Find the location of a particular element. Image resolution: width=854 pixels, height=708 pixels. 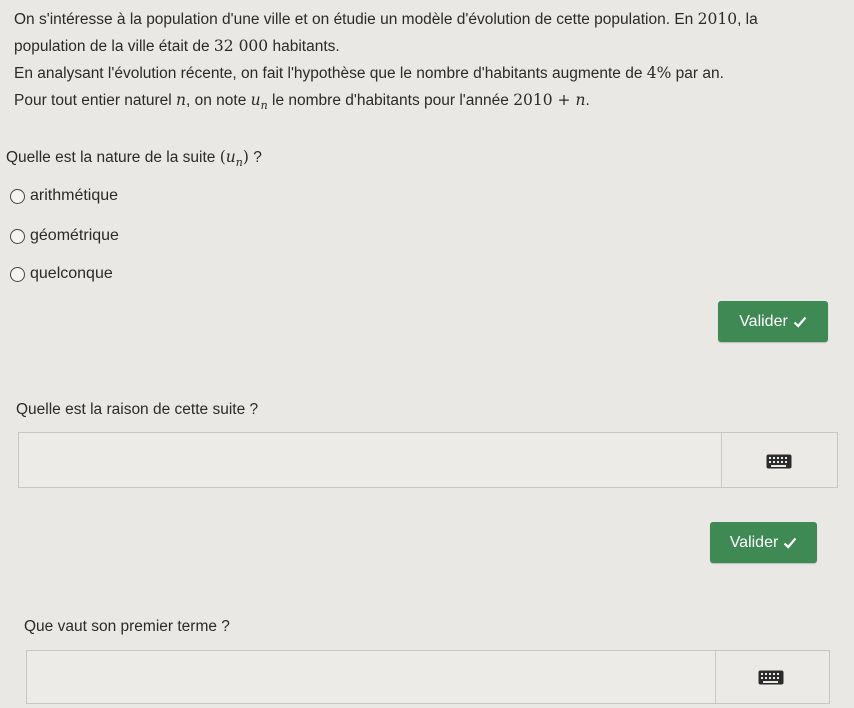

question-1-text: Quelle est la nature de la suite (un) ? is located at coordinates (134, 159).